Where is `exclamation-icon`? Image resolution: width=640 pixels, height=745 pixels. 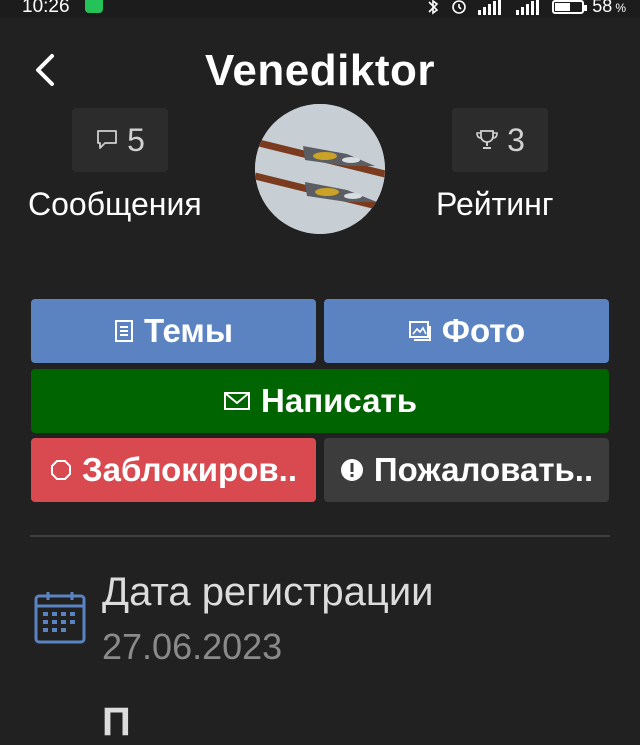
exclamation-icon is located at coordinates (351, 470).